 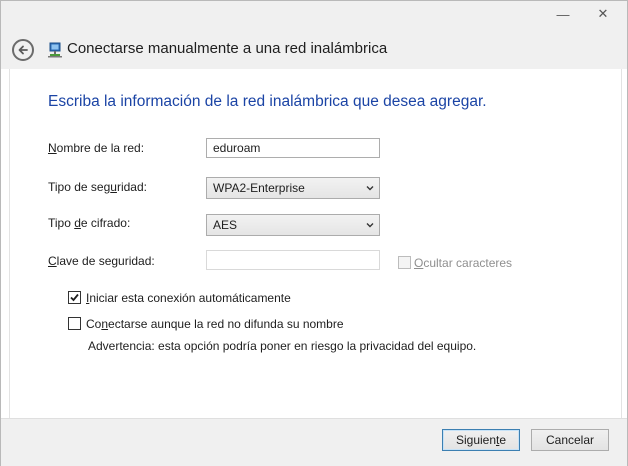 What do you see at coordinates (259, 188) in the screenshot?
I see `security-type-value: WPA2-Enterprise` at bounding box center [259, 188].